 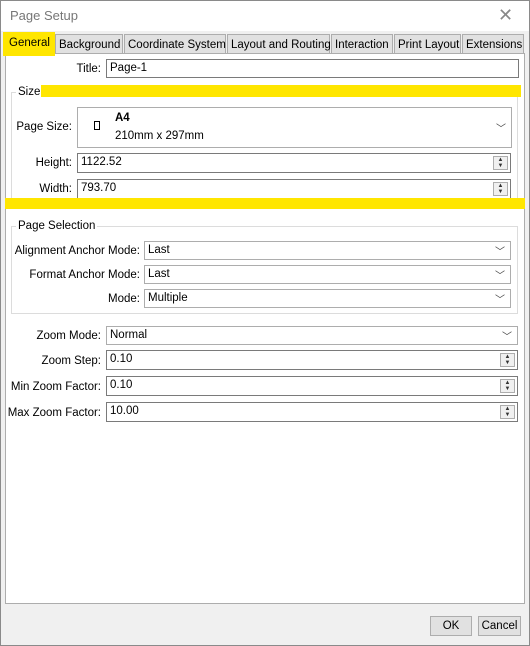 I want to click on width-label: Width:, so click(x=55, y=189).